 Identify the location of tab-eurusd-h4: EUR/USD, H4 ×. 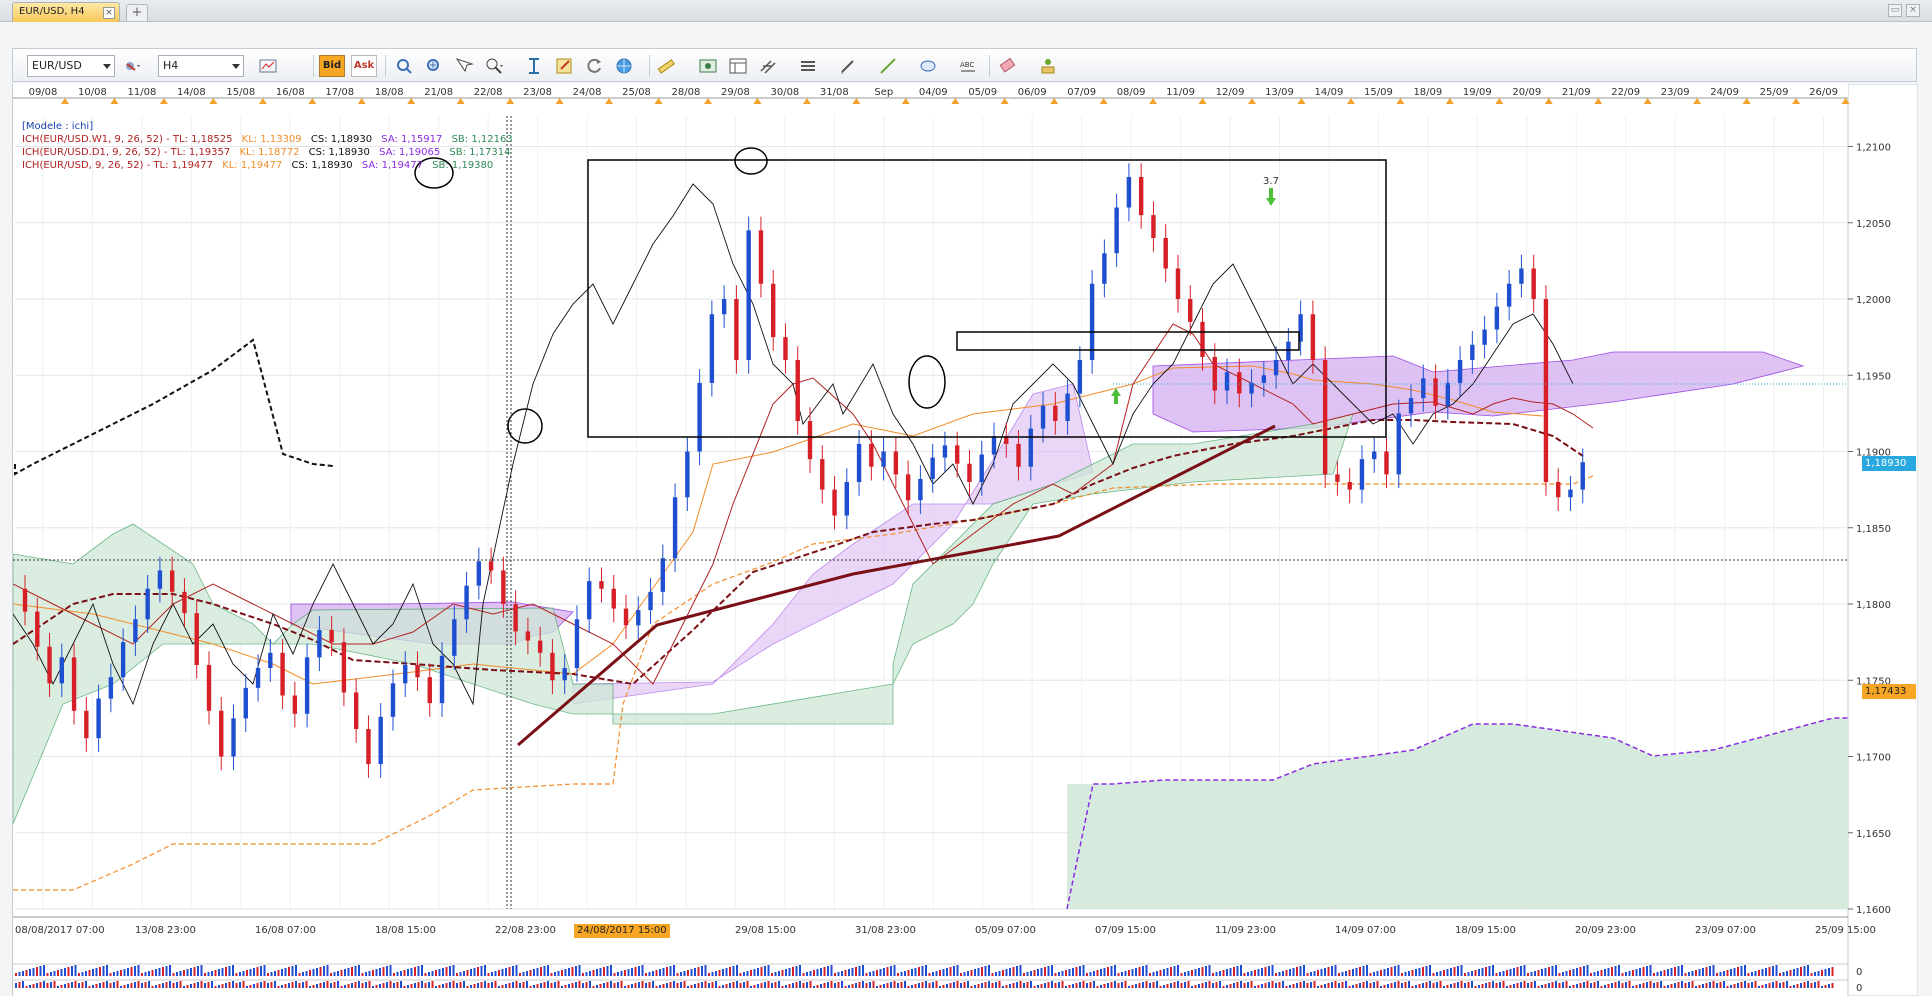
(66, 12).